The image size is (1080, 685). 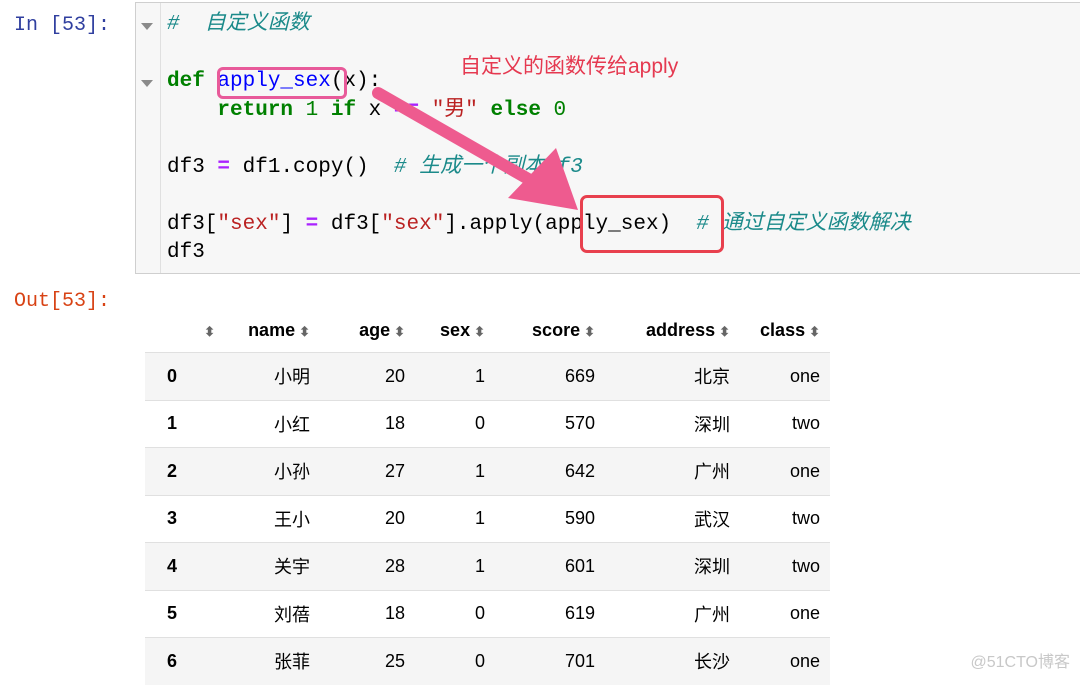 What do you see at coordinates (394, 660) in the screenshot?
I see `table-cell: 25` at bounding box center [394, 660].